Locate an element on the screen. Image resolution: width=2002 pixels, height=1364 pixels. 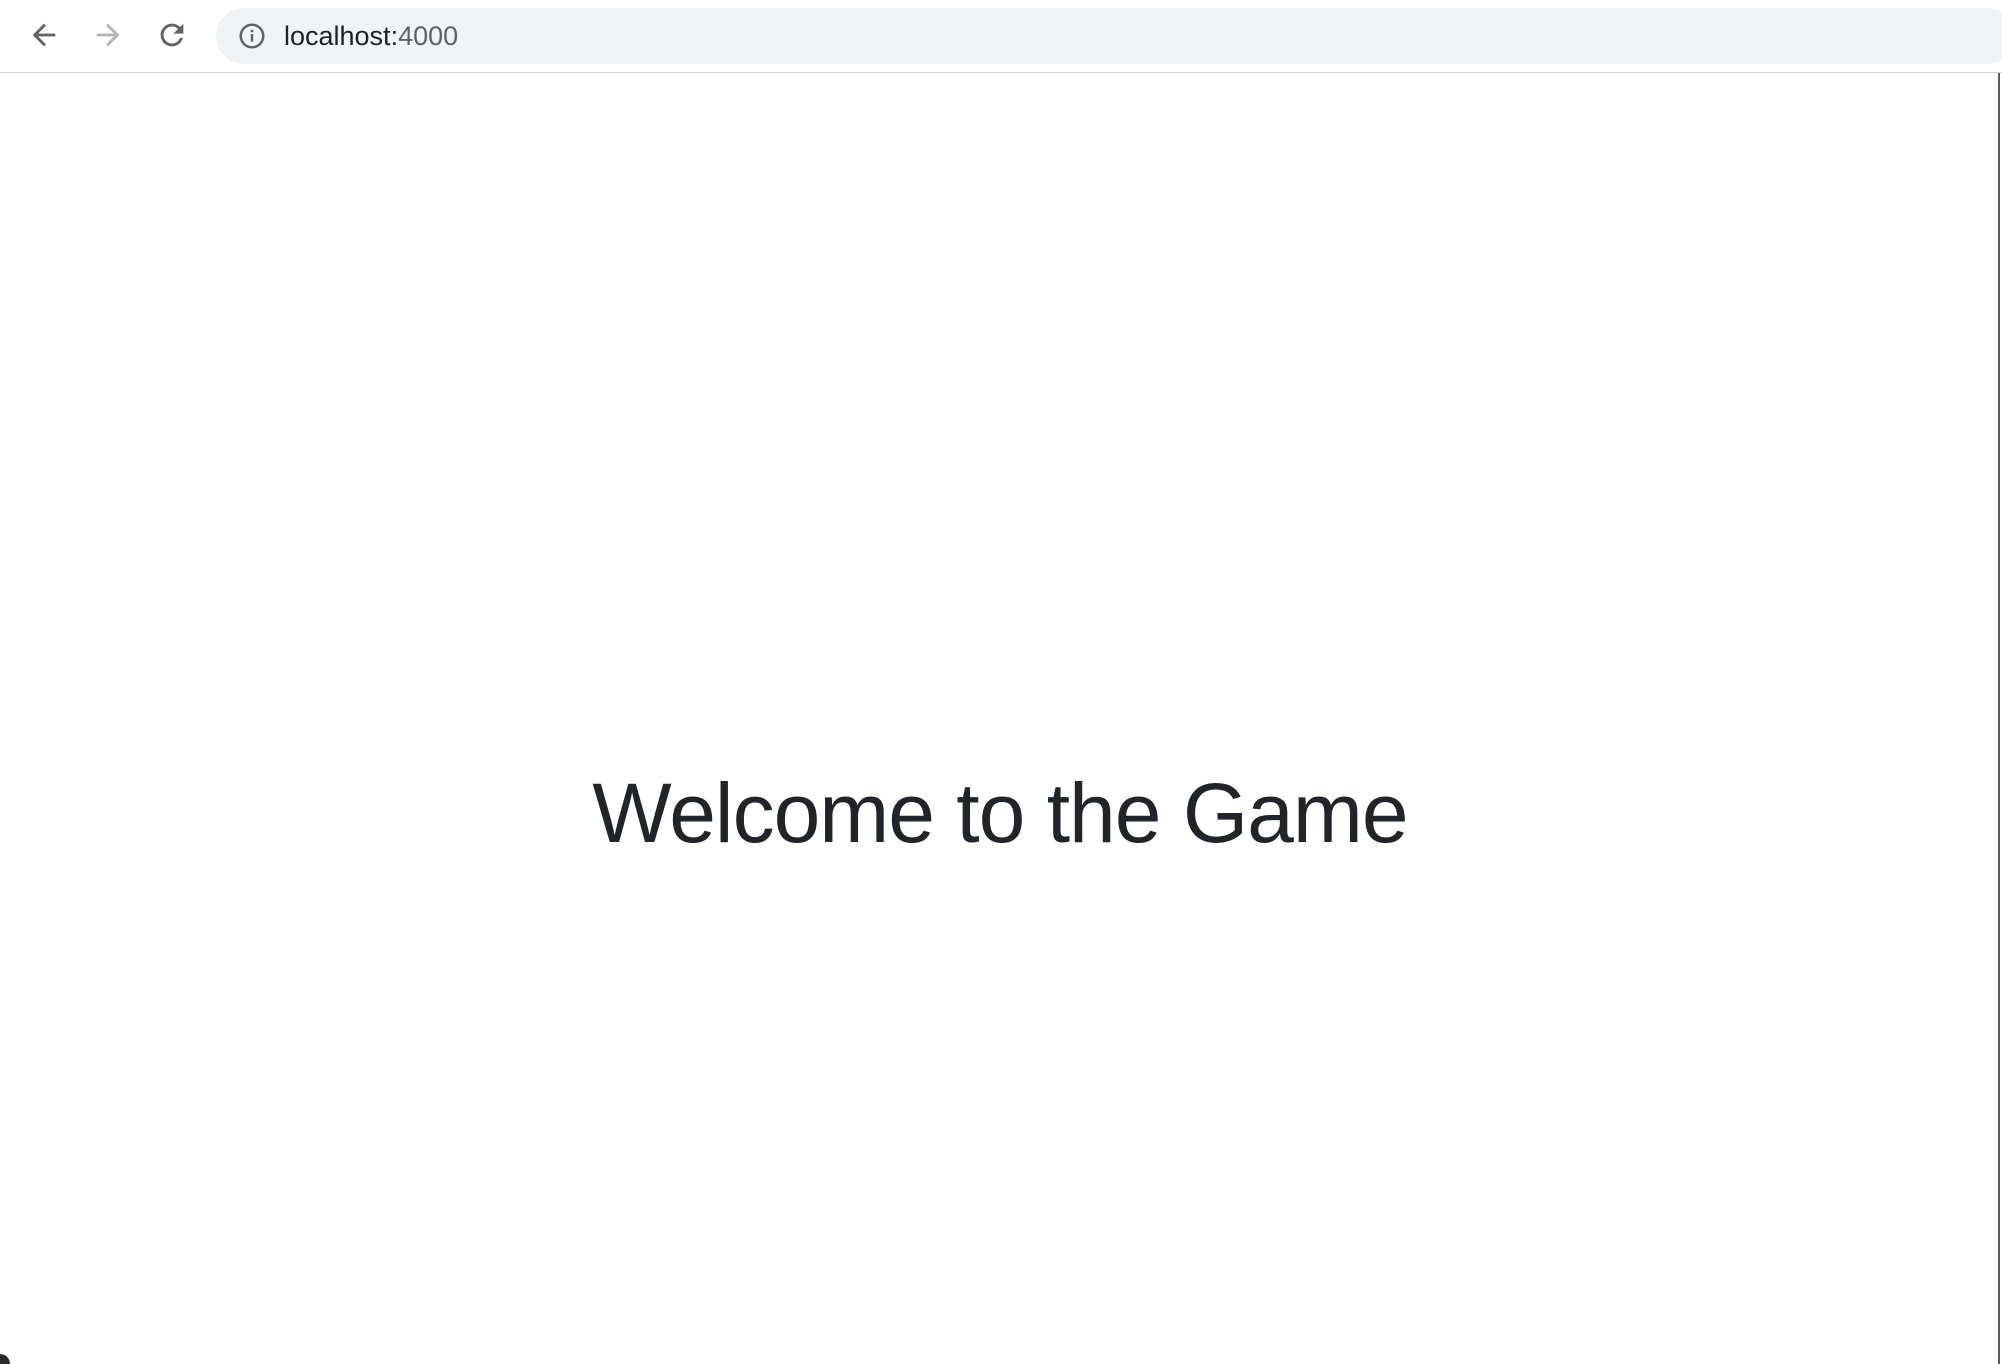
url-host: localhost: is located at coordinates (341, 36).